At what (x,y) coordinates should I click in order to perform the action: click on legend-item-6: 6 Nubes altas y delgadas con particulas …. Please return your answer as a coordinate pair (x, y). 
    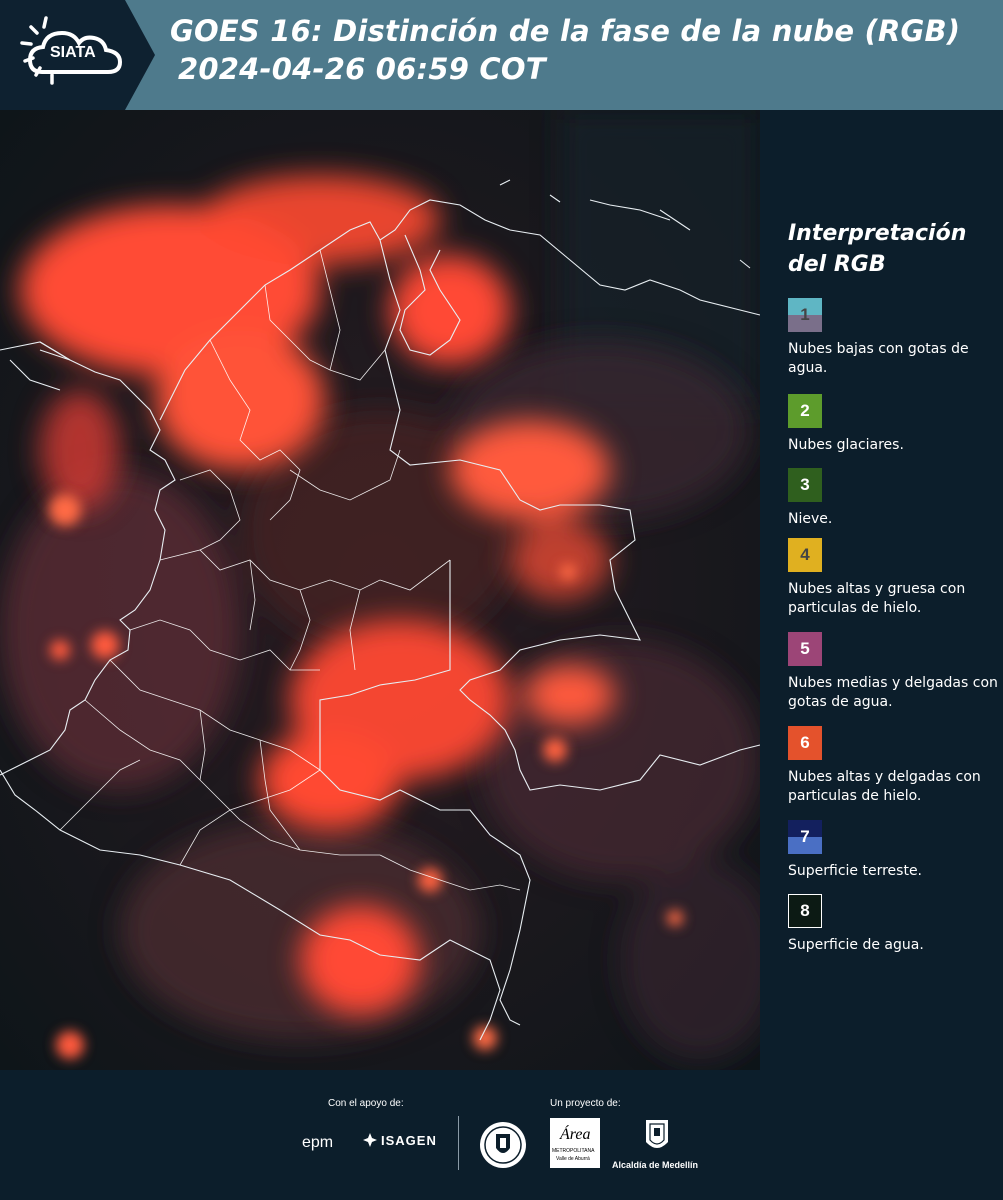
    Looking at the image, I should click on (893, 766).